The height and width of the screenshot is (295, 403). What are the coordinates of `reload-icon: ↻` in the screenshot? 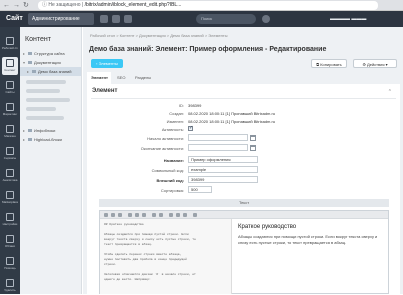 It's located at (26, 5).